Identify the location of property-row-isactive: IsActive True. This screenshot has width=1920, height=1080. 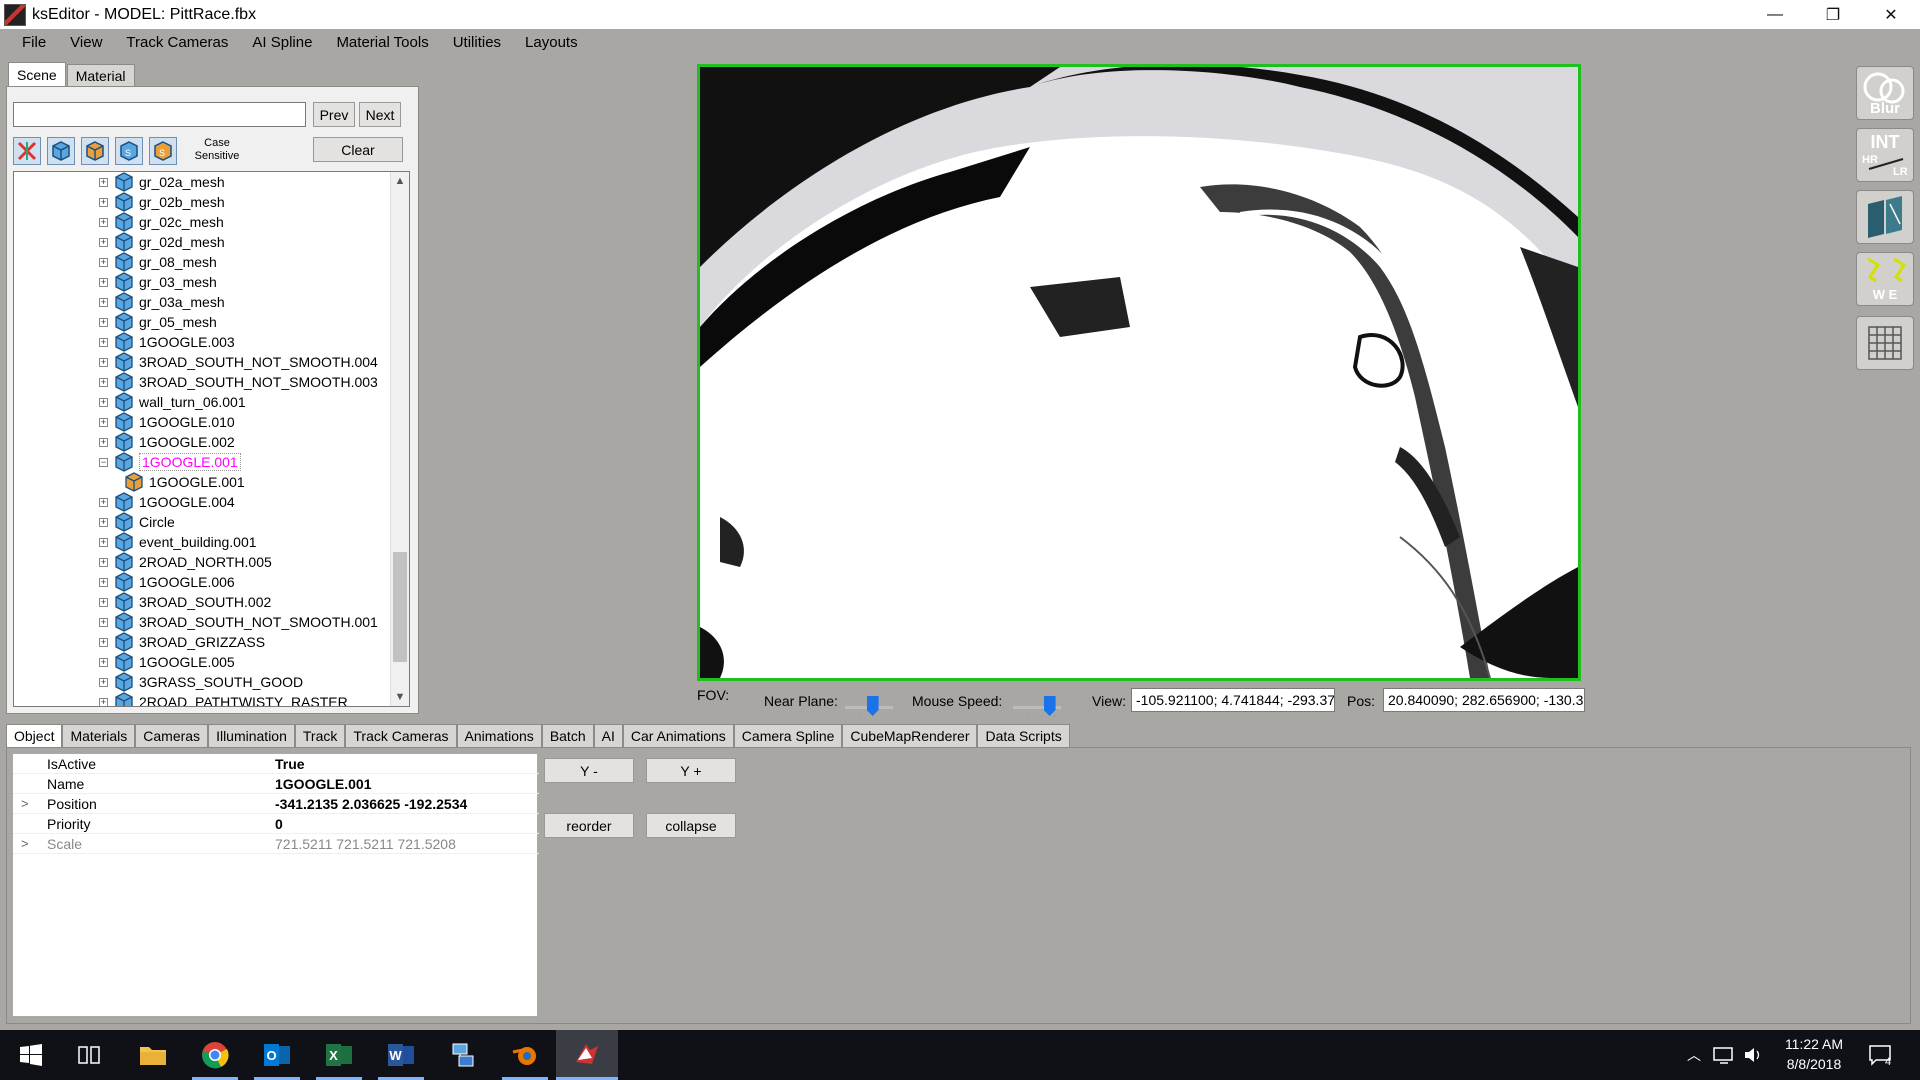
(276, 764).